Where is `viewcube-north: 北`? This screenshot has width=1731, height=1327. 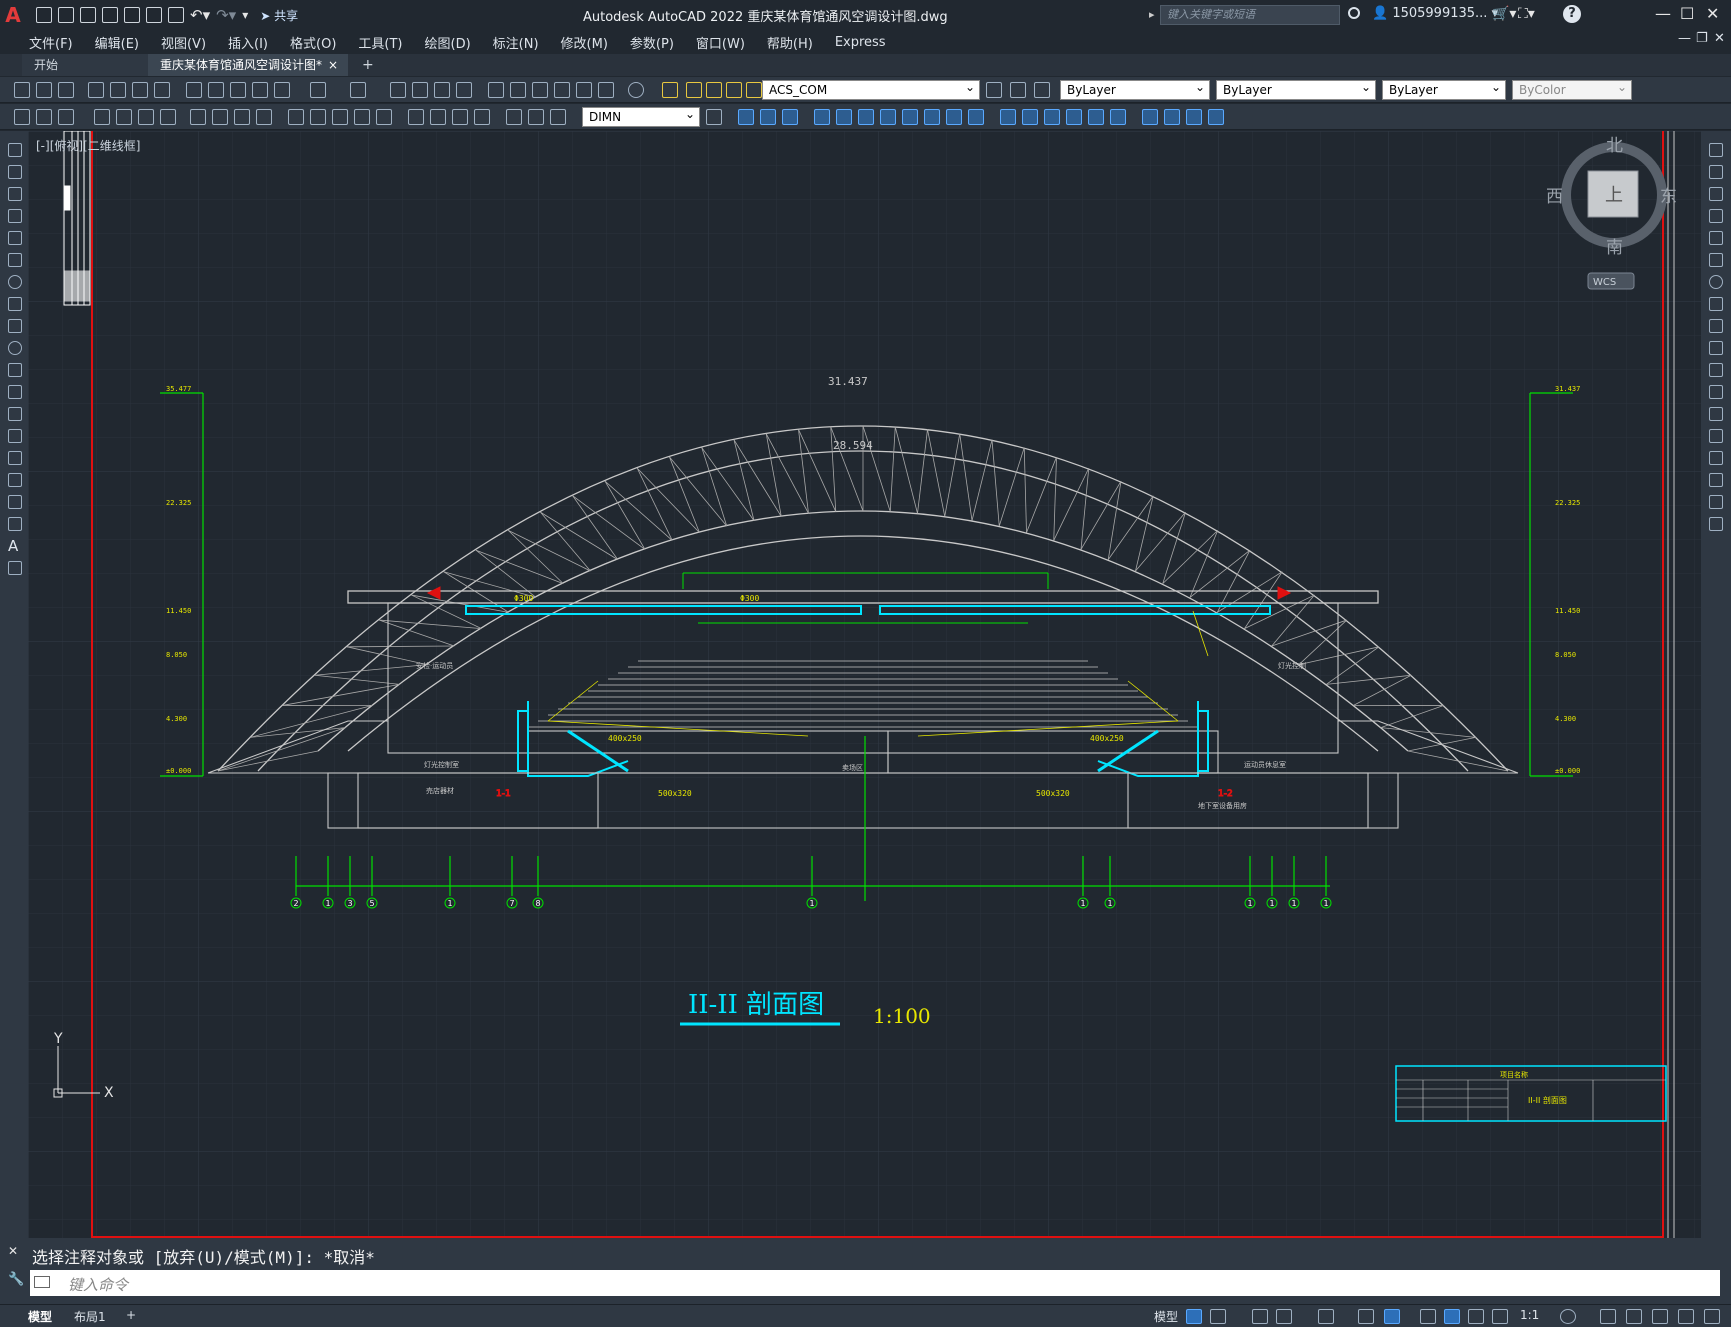 viewcube-north: 北 is located at coordinates (1614, 146).